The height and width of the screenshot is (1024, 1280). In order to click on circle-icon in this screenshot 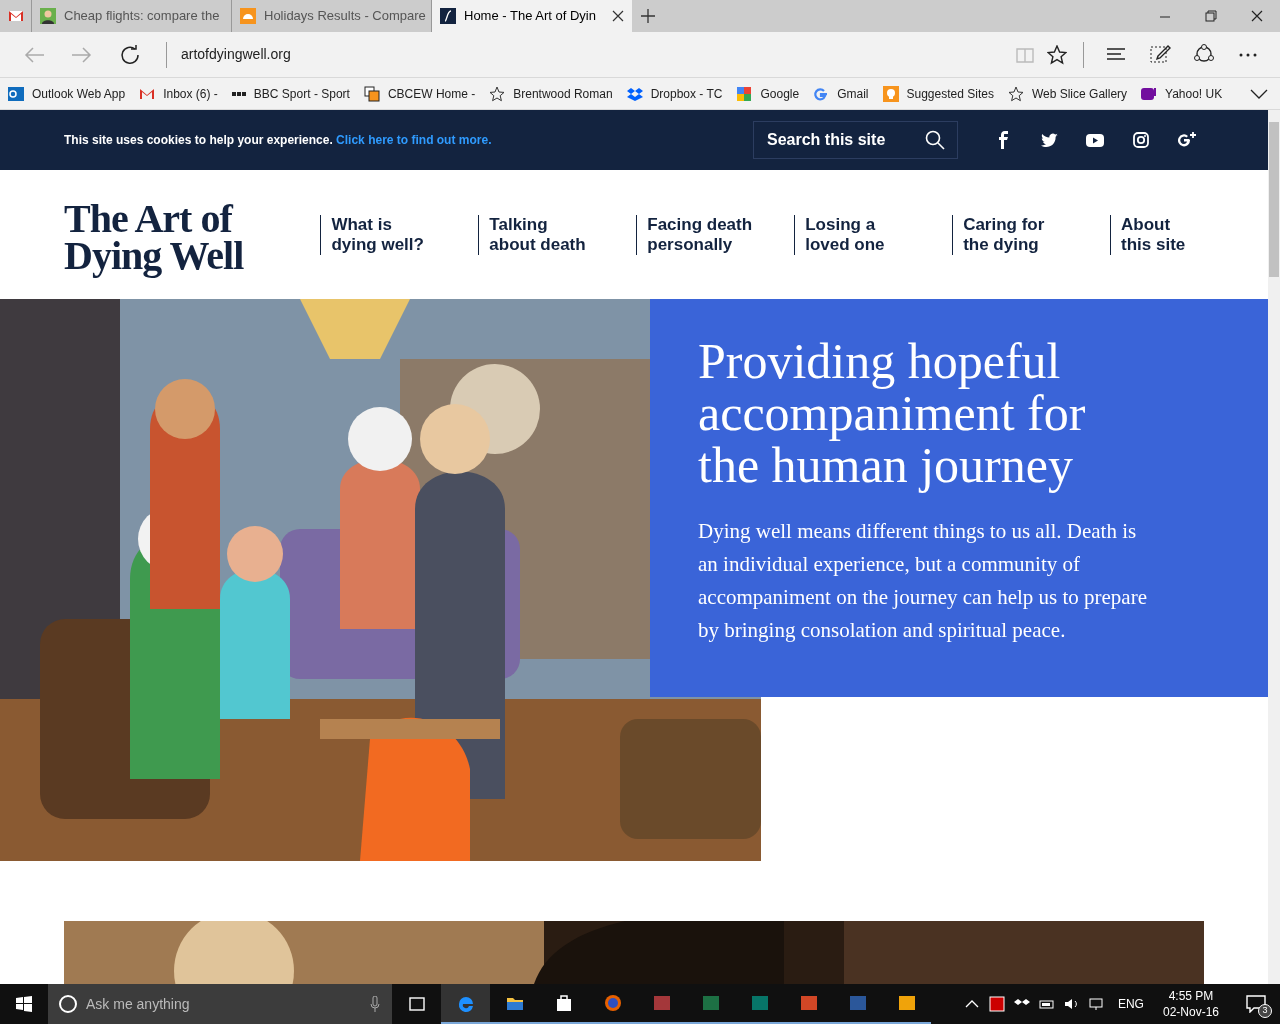, I will do `click(68, 1004)`.